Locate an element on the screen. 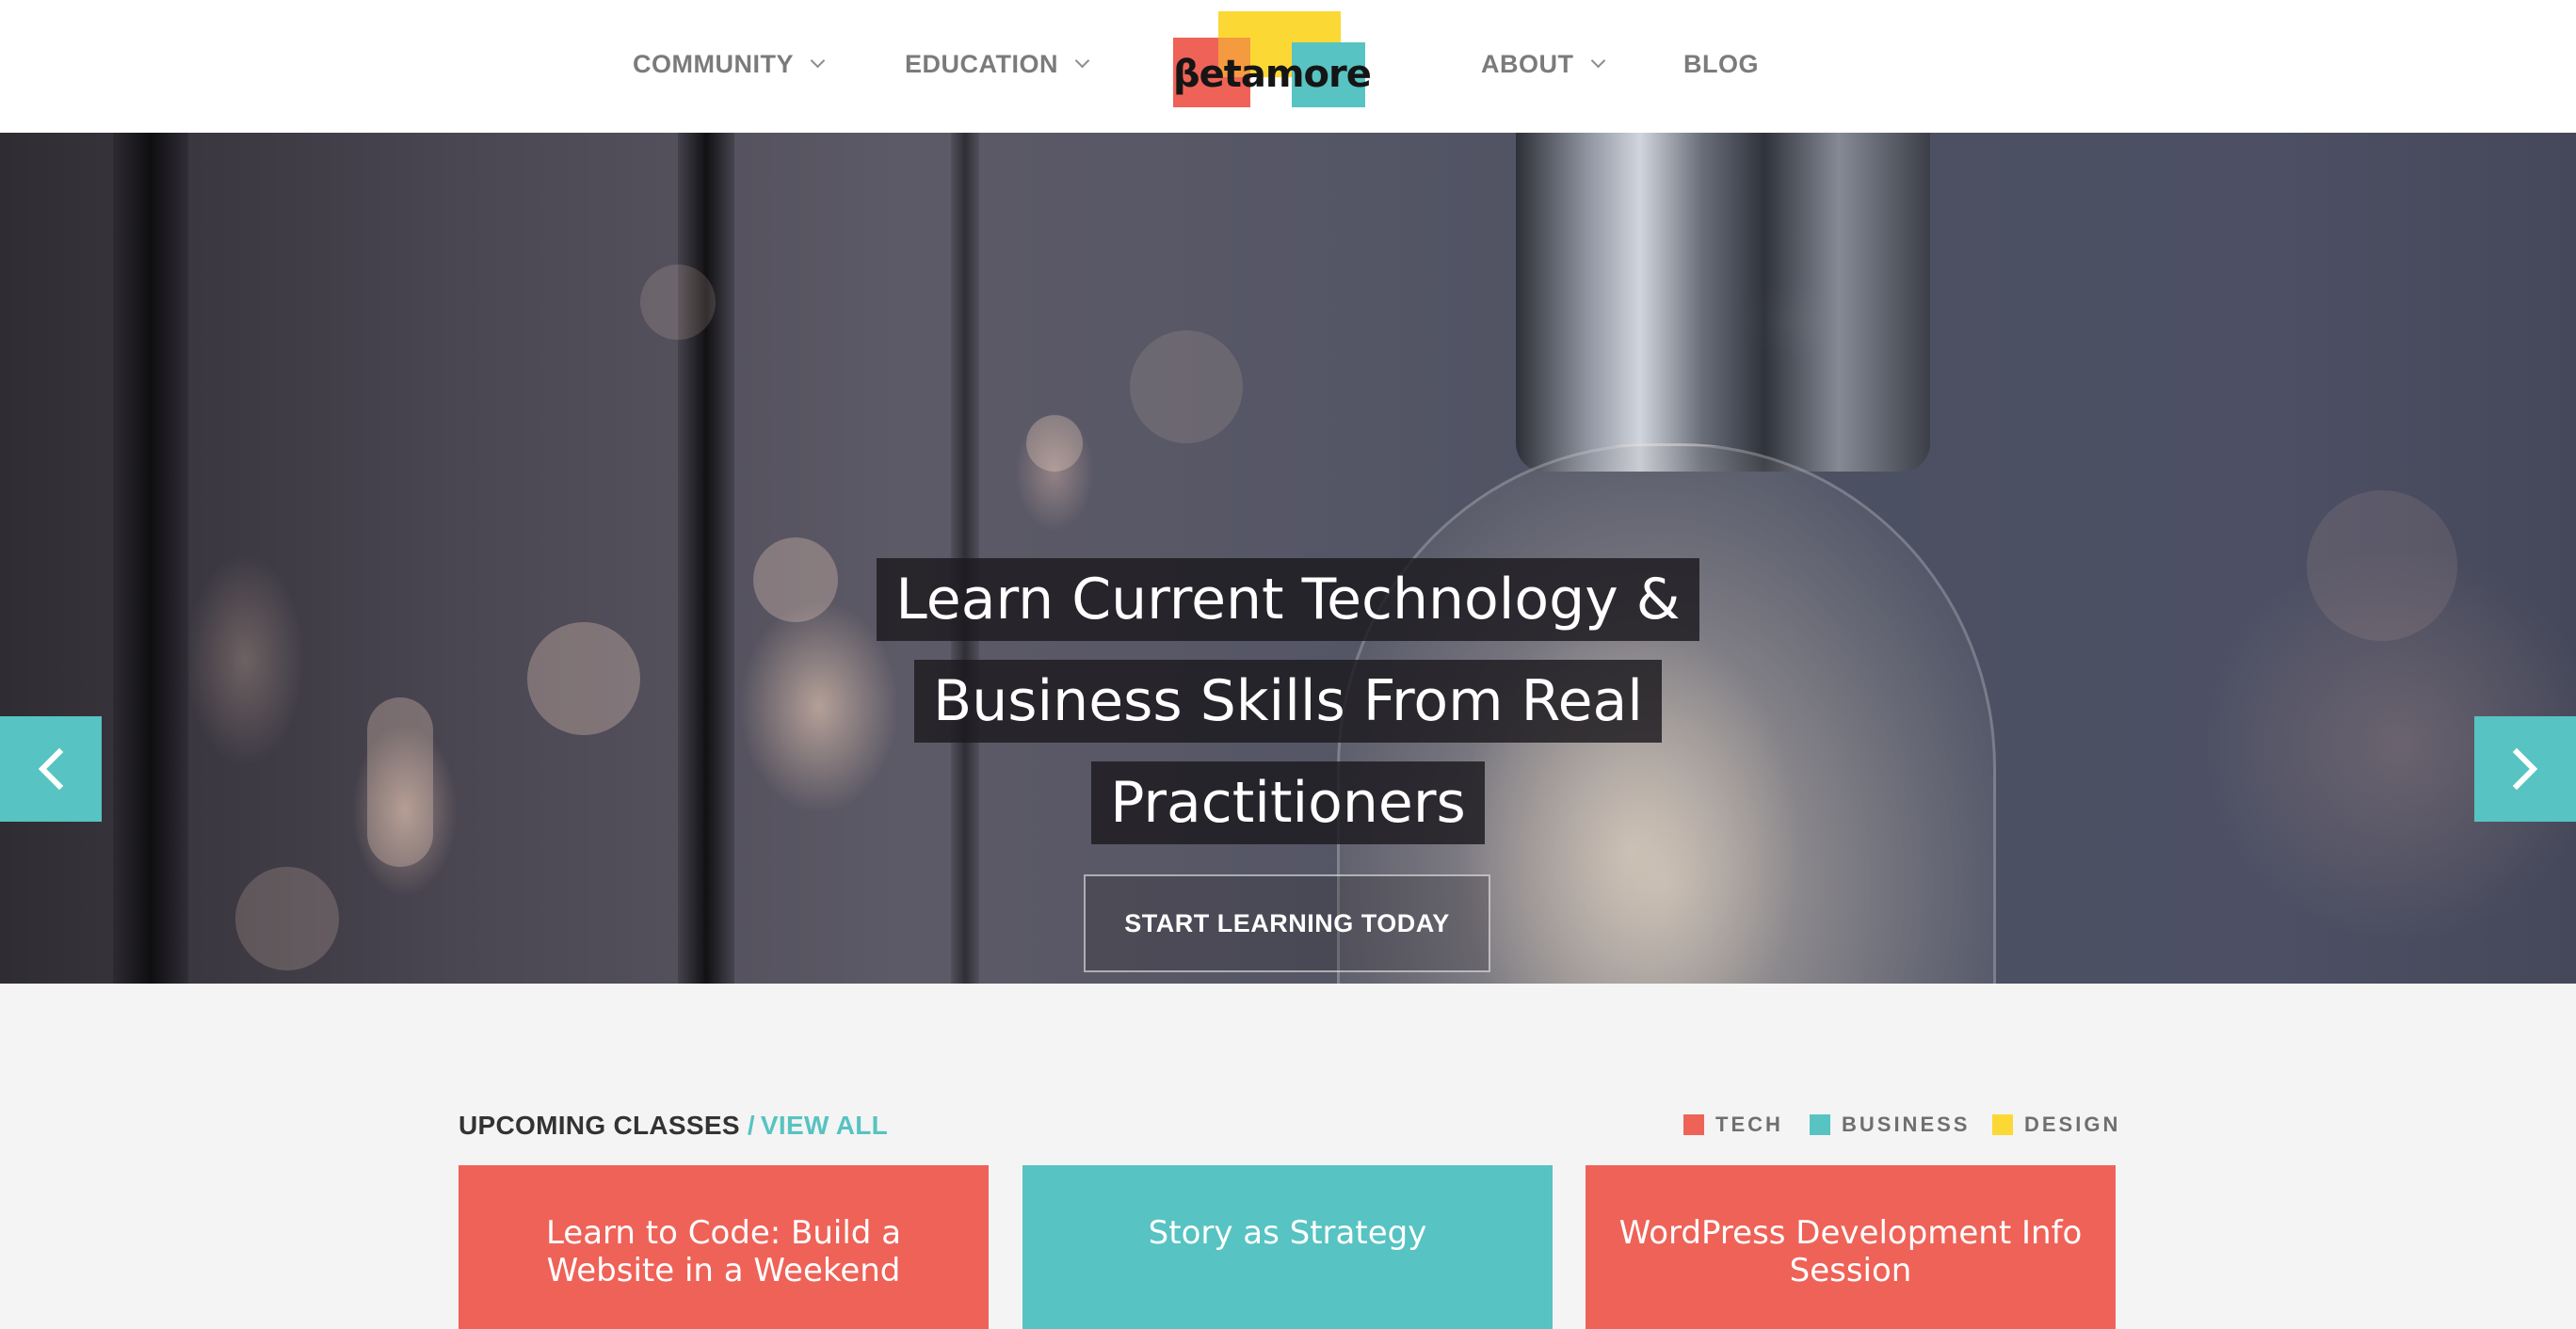 The width and height of the screenshot is (2576, 1329). hero-headline-line: Learn Current Technology & is located at coordinates (1288, 599).